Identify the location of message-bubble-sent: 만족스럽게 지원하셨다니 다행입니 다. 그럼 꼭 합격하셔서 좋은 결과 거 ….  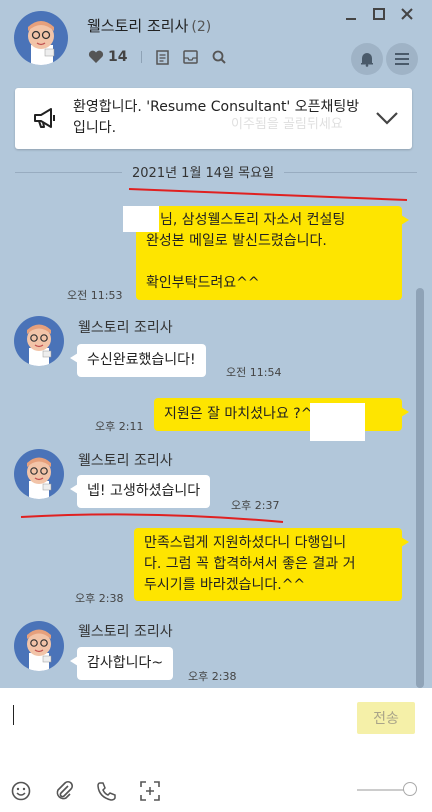
(271, 564).